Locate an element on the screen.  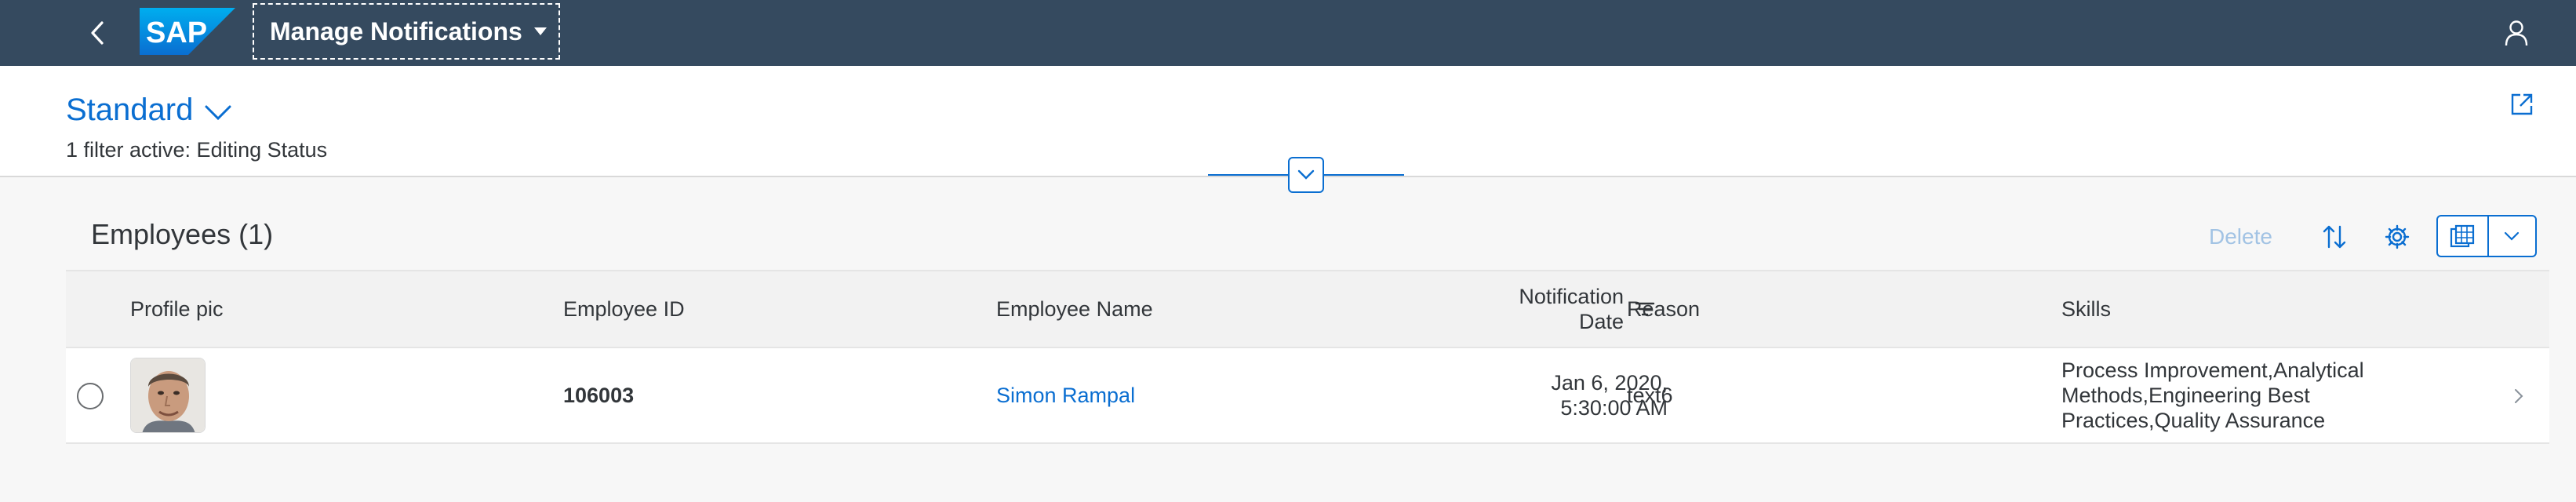
settings-button is located at coordinates (2397, 236).